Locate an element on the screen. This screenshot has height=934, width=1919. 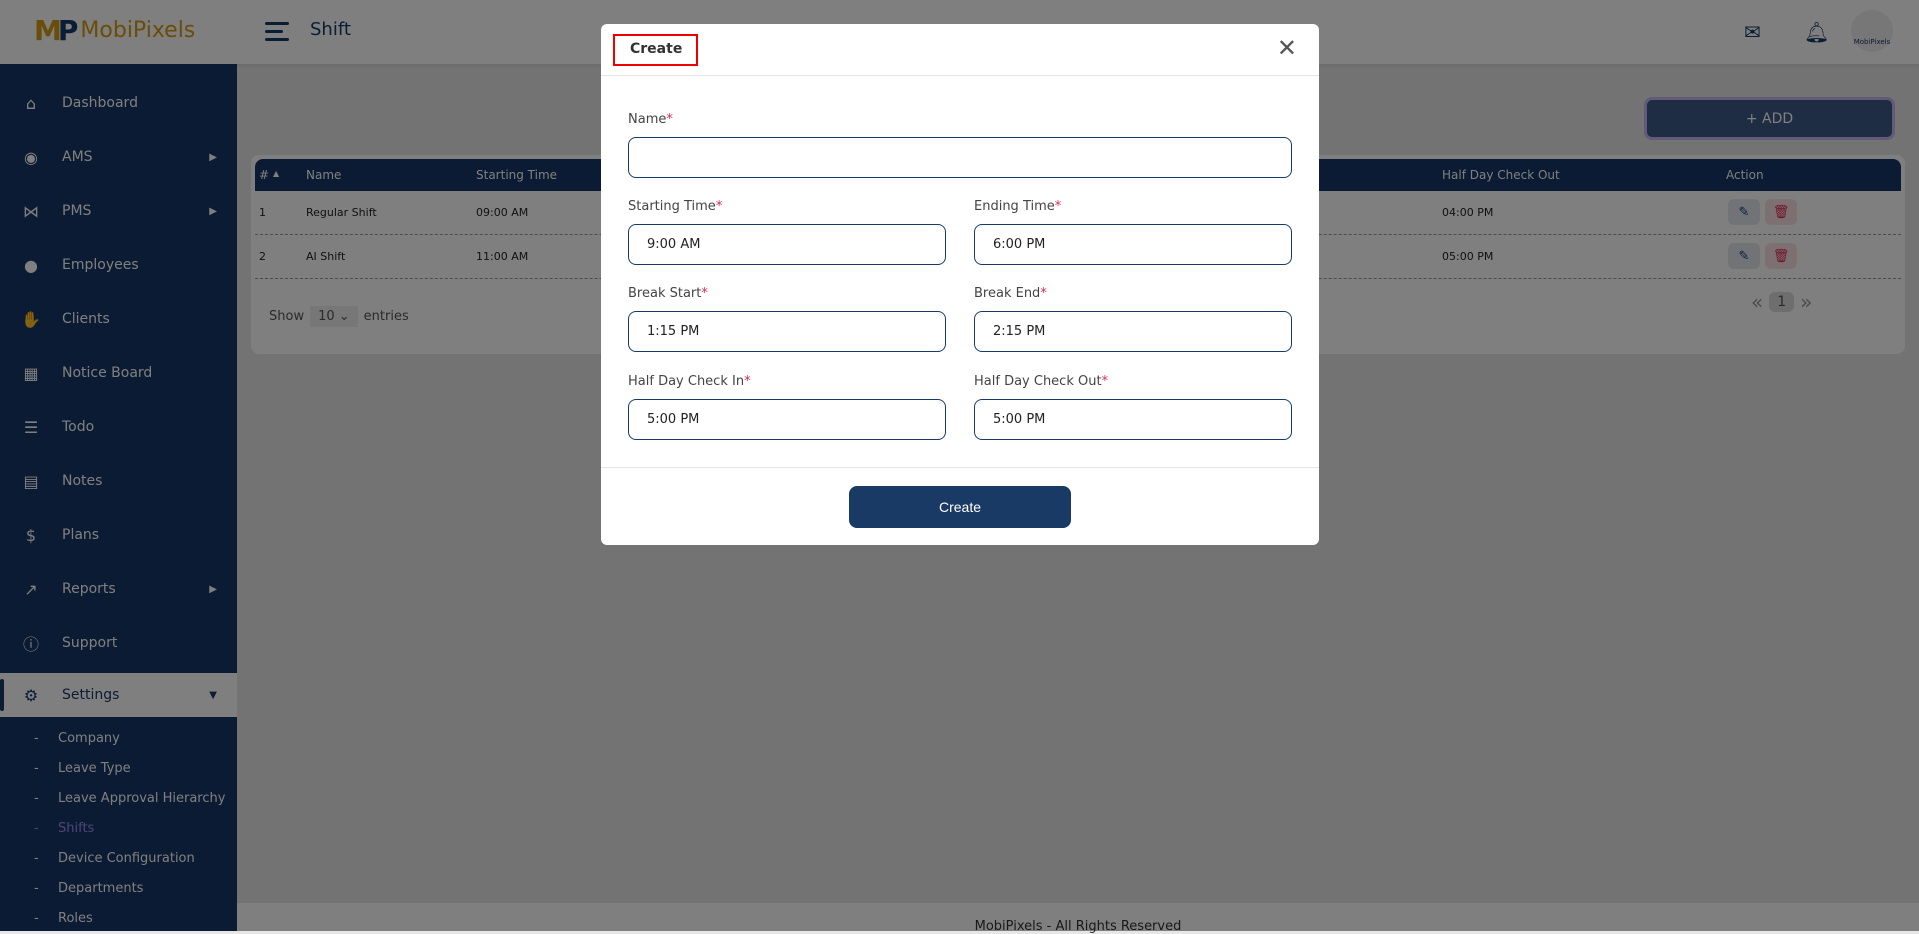
name-input is located at coordinates (960, 157).